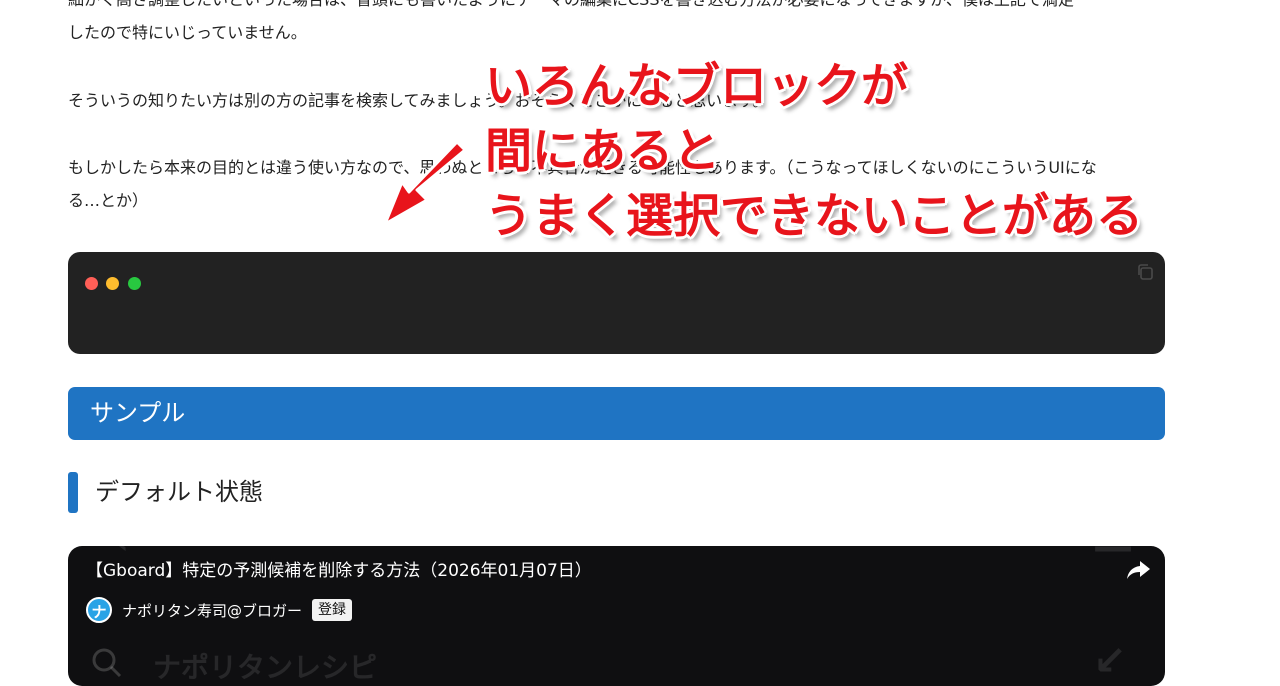  I want to click on copy-icon, so click(1145, 272).